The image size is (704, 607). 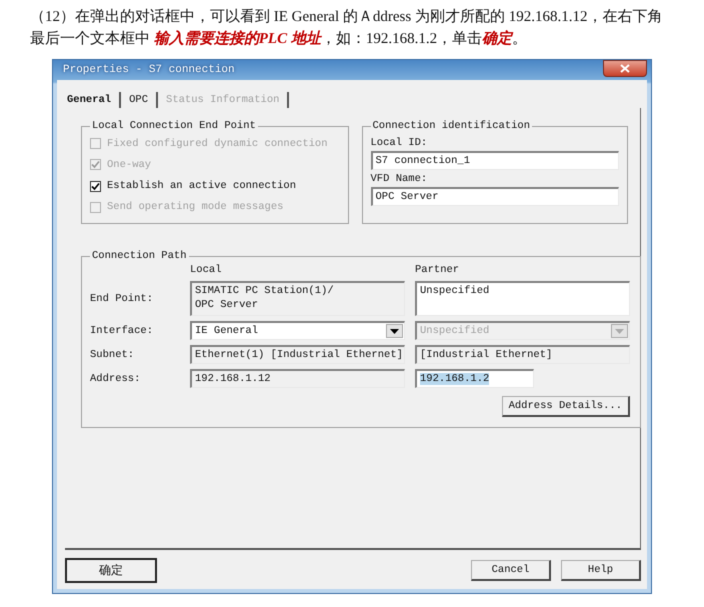 What do you see at coordinates (297, 354) in the screenshot?
I see `subnet-field: Ethernet(1) [Industrial Ethernet]` at bounding box center [297, 354].